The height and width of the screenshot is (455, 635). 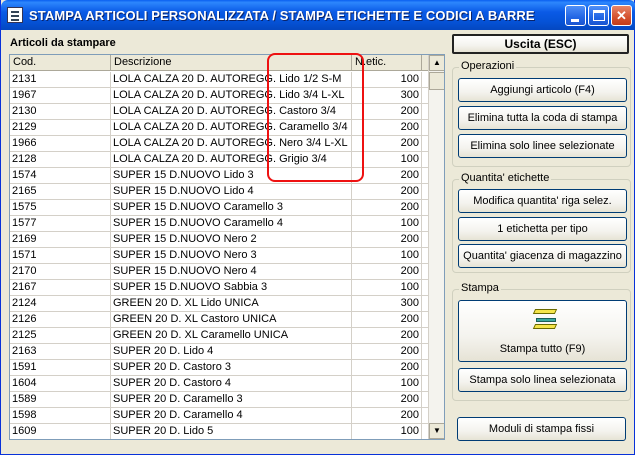 I want to click on add-article-button: Aggiungi articolo (F4), so click(x=542, y=90).